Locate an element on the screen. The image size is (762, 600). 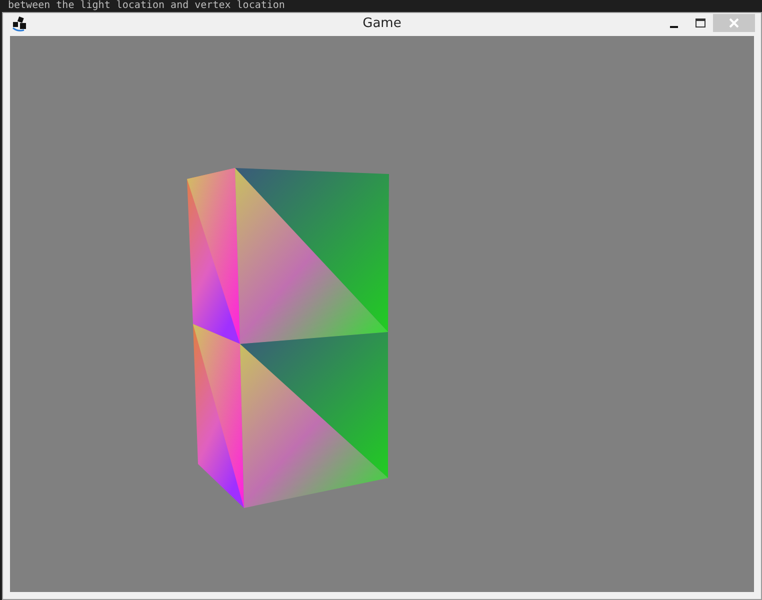
background-window-text: between the light location and vertex location is located at coordinates (146, 6).